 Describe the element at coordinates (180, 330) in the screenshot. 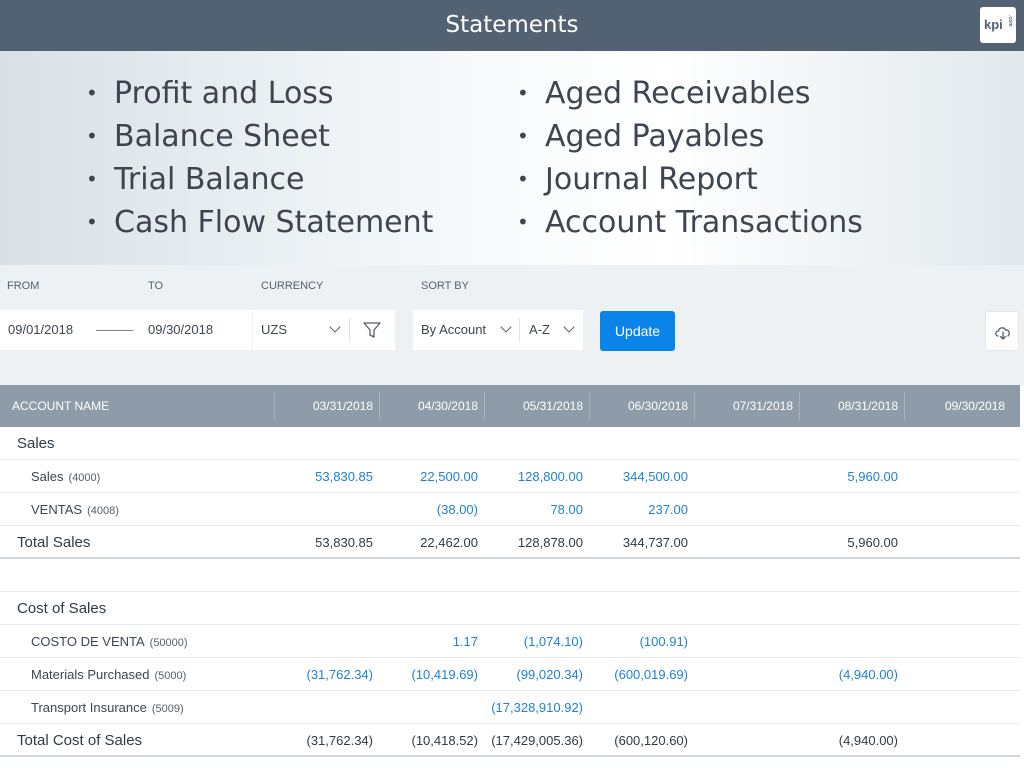

I see `to-date-input: 09/30/2018` at that location.